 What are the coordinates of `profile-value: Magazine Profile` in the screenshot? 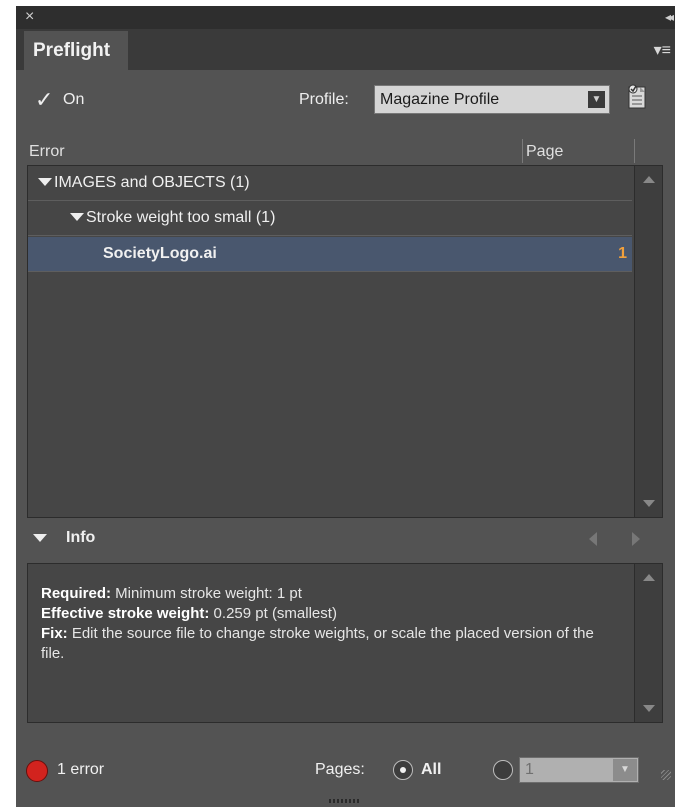 It's located at (440, 99).